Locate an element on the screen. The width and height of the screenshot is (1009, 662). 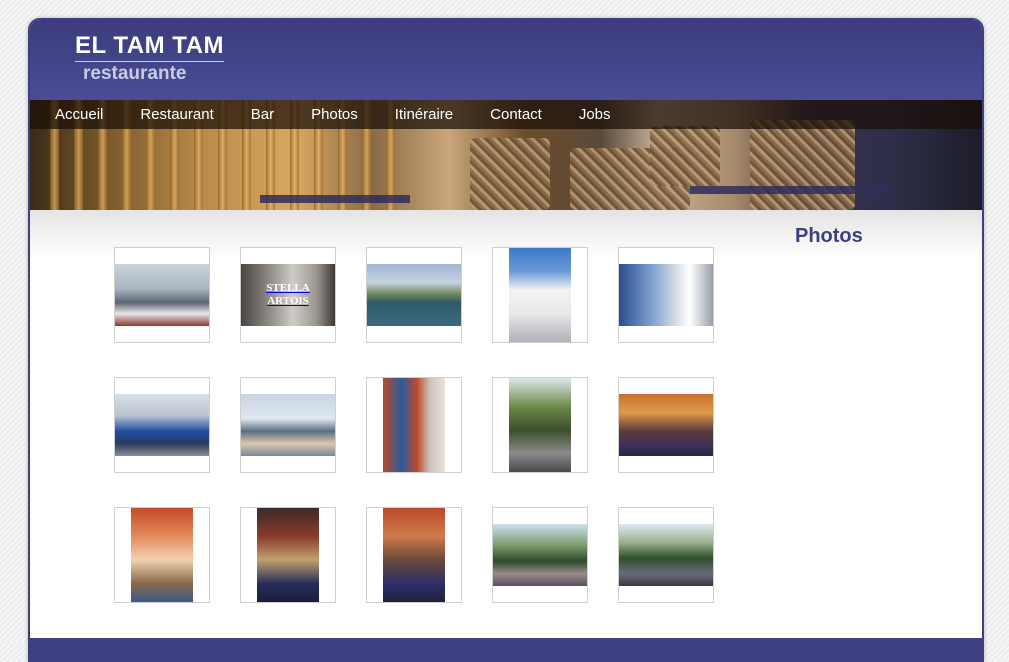
stella-artois-window-photo: STELLA ARTOIS is located at coordinates (288, 295).